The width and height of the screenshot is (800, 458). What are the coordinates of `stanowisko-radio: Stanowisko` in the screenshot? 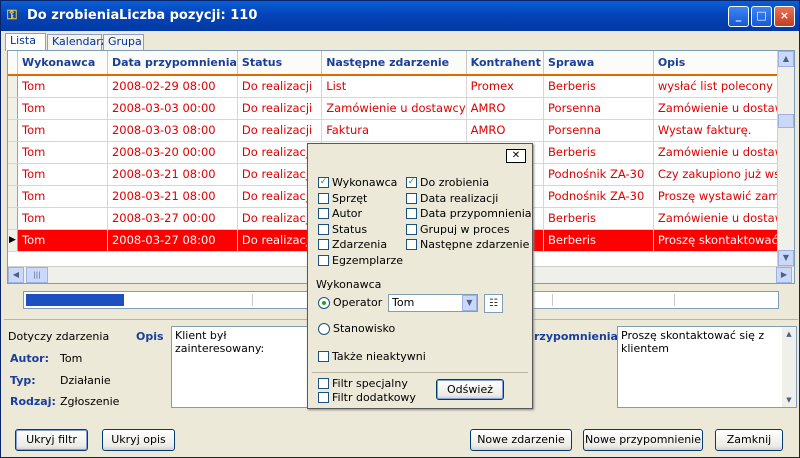 It's located at (363, 329).